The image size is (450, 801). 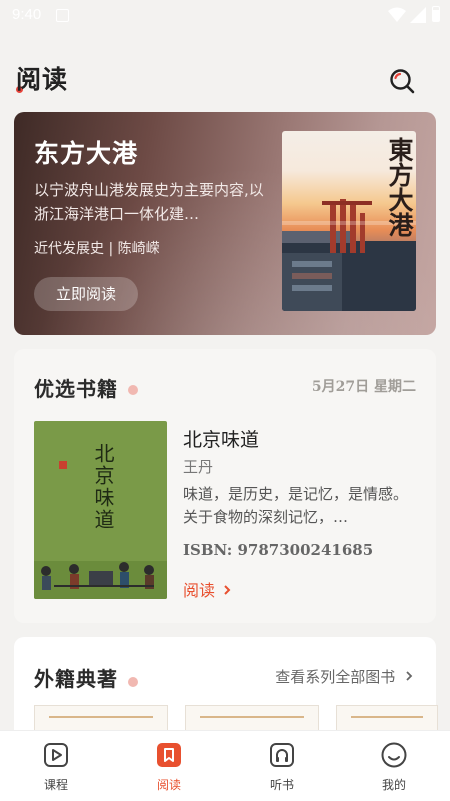 What do you see at coordinates (62, 15) in the screenshot?
I see `notification-icon` at bounding box center [62, 15].